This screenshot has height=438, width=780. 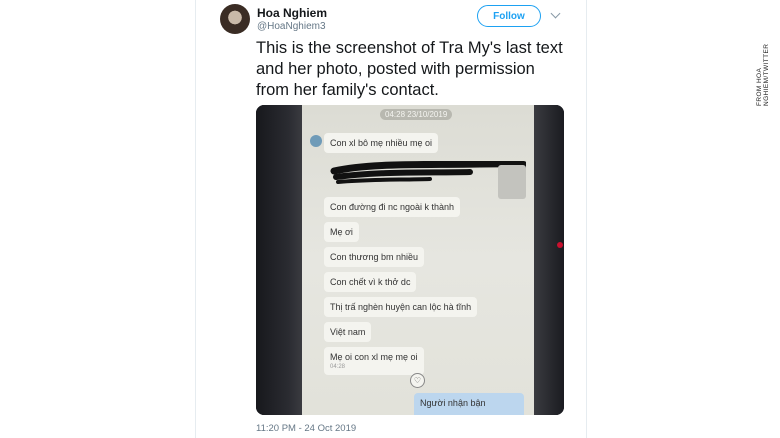 What do you see at coordinates (381, 143) in the screenshot?
I see `message-bubble: Con xl bô mẹ nhiều mẹ oi` at bounding box center [381, 143].